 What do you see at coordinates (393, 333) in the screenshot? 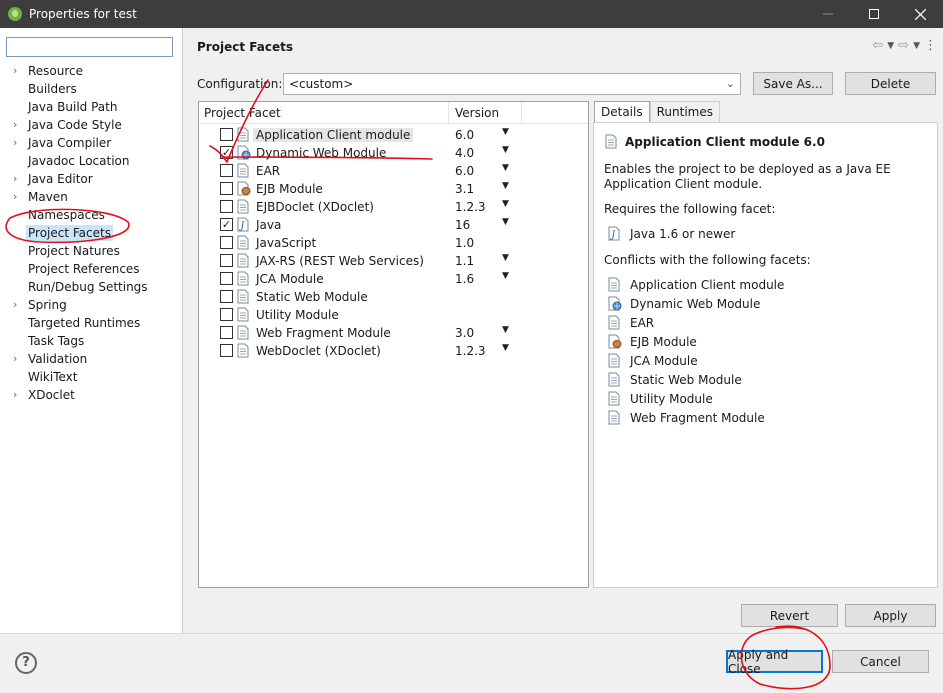
I see `facet-row: Web Fragment Module 3.0 ▼` at bounding box center [393, 333].